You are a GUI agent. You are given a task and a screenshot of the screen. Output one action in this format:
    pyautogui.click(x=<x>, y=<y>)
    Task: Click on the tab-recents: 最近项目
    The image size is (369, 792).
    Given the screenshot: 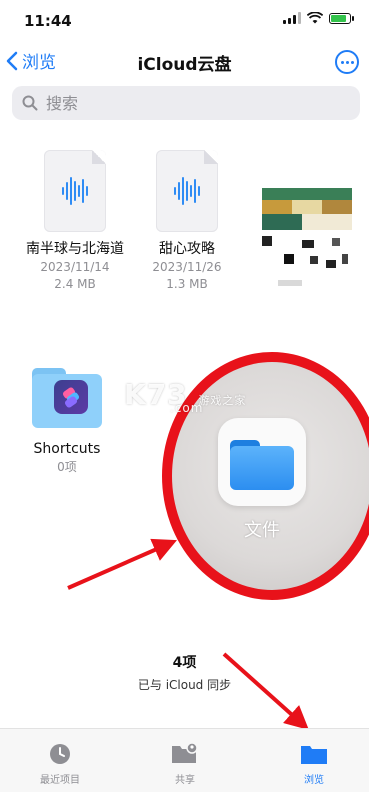 What is the action you would take?
    pyautogui.click(x=60, y=764)
    